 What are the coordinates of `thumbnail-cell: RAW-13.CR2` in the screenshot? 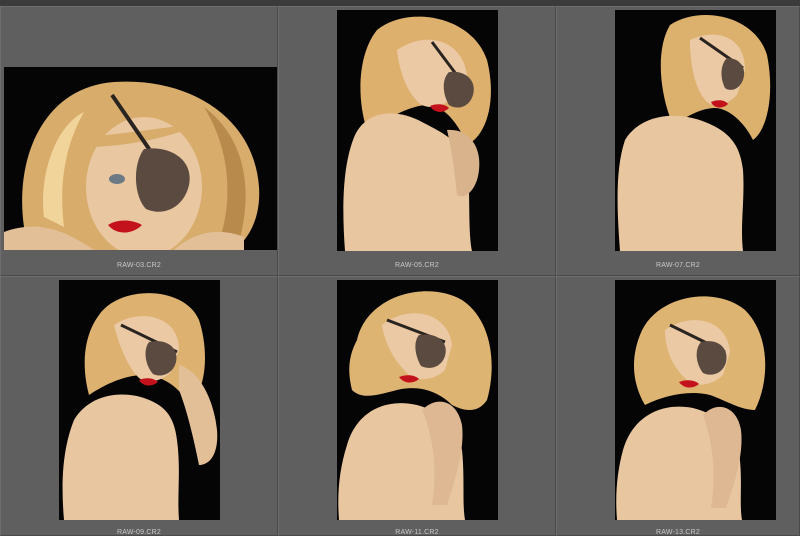 It's located at (678, 406).